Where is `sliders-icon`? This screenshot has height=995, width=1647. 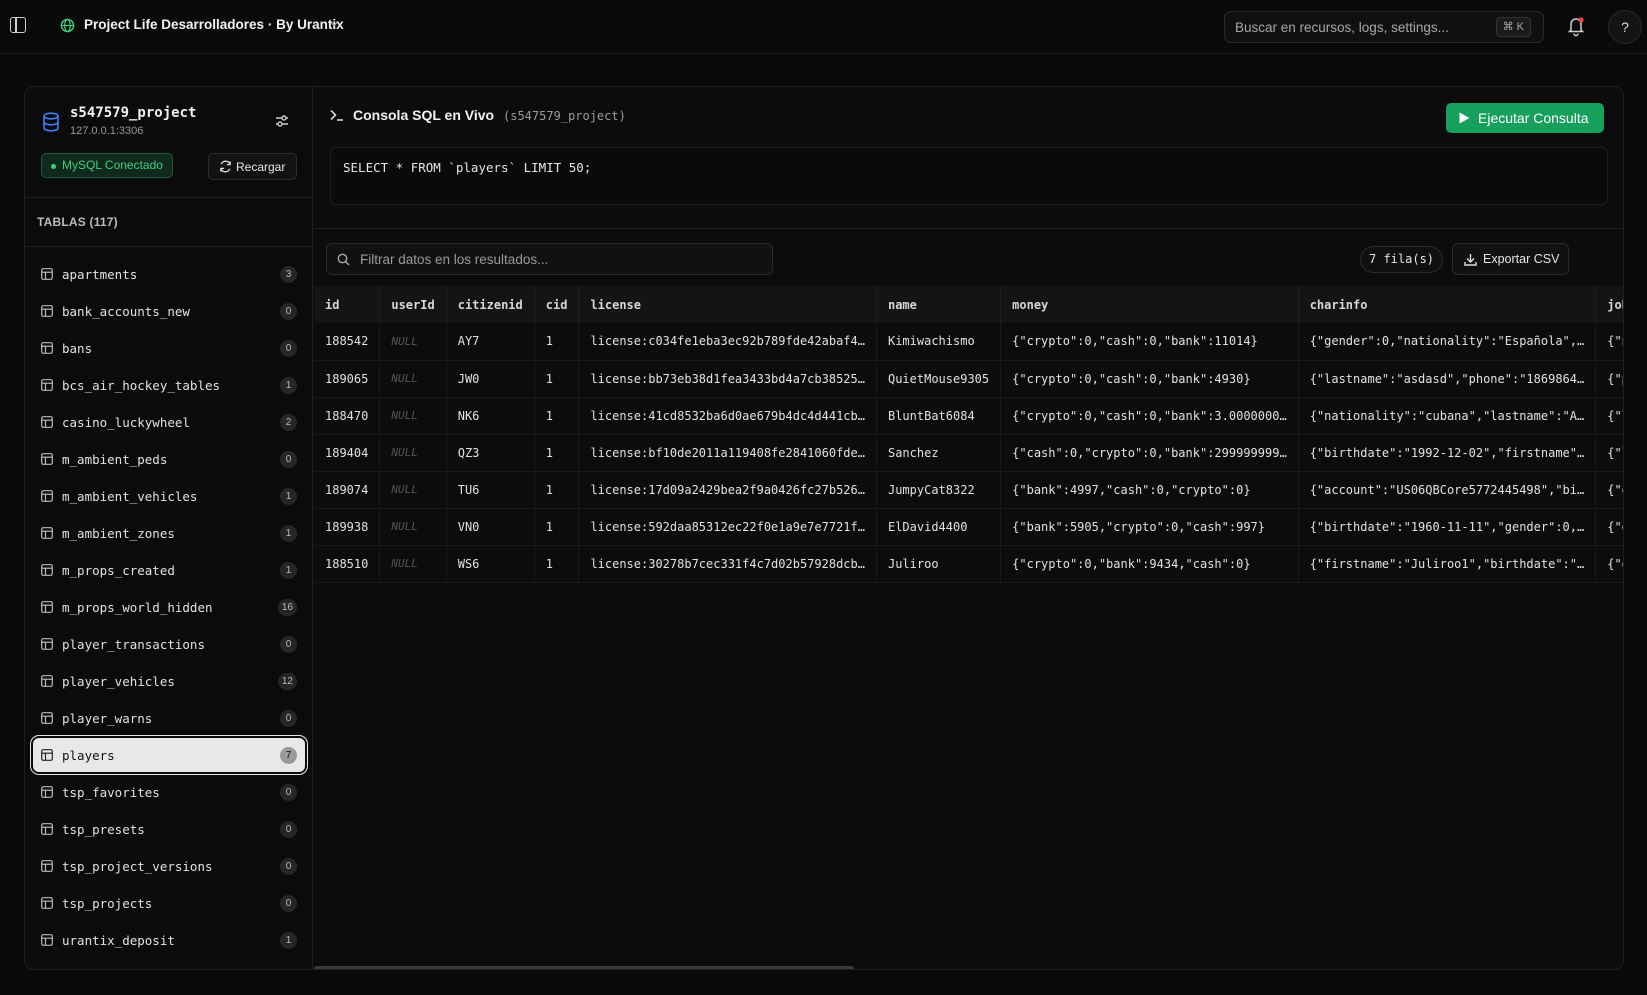
sliders-icon is located at coordinates (282, 121).